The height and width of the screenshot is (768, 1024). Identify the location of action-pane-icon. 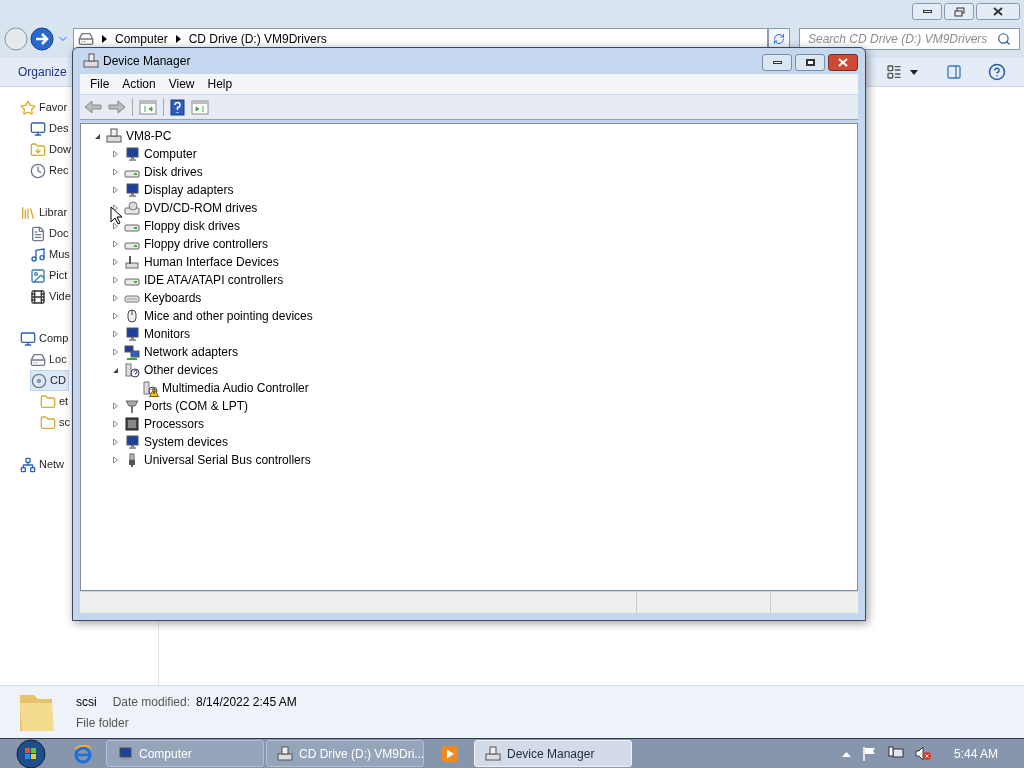
(200, 107).